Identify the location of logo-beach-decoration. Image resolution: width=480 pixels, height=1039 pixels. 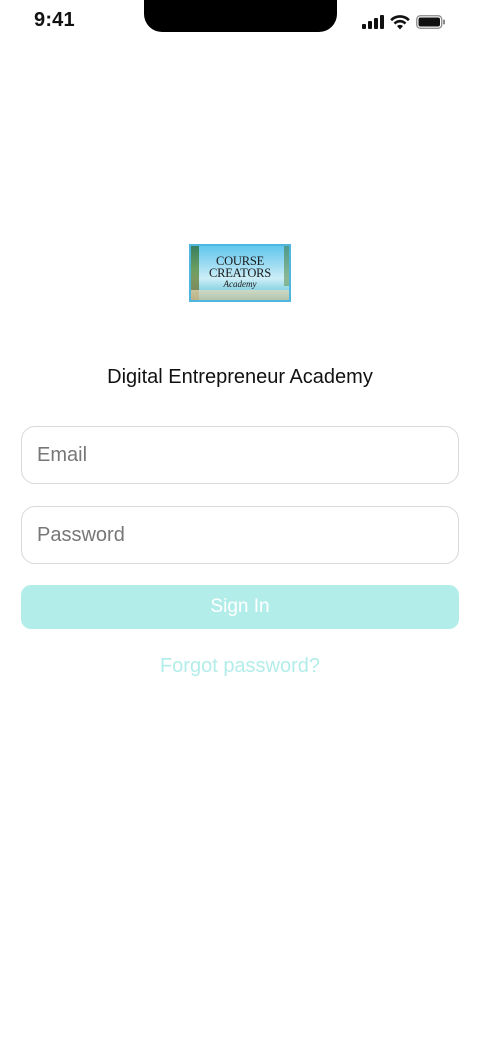
(240, 295).